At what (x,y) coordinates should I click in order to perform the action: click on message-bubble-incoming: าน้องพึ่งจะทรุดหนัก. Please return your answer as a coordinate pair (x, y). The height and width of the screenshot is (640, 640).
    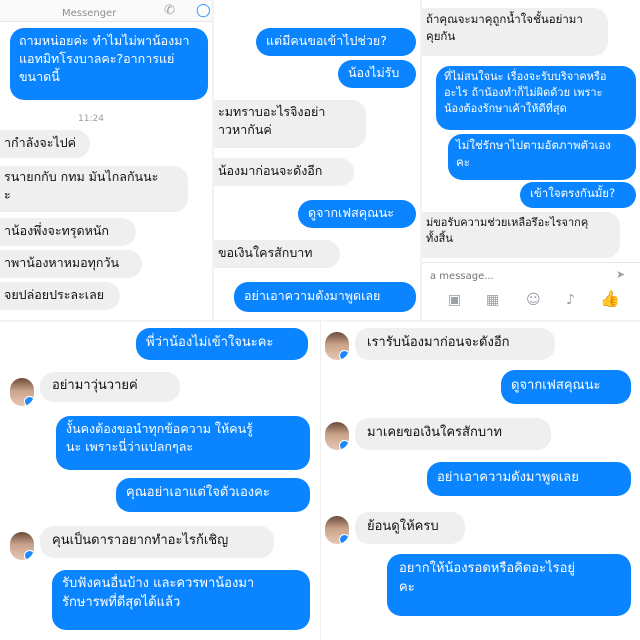
    Looking at the image, I should click on (68, 232).